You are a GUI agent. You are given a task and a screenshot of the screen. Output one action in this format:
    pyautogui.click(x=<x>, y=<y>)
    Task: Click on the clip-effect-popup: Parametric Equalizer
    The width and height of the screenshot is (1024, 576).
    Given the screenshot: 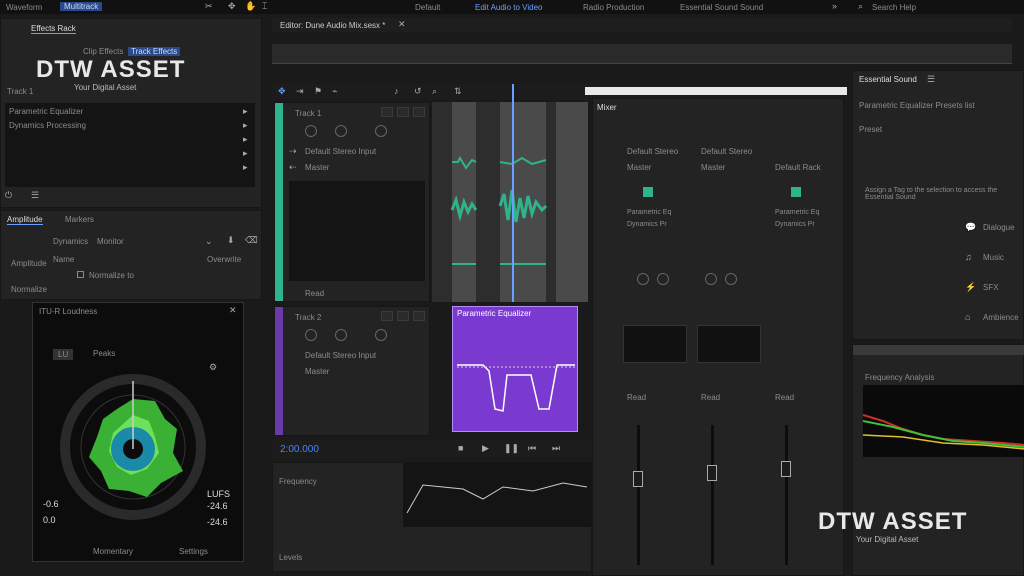 What is the action you would take?
    pyautogui.click(x=515, y=369)
    